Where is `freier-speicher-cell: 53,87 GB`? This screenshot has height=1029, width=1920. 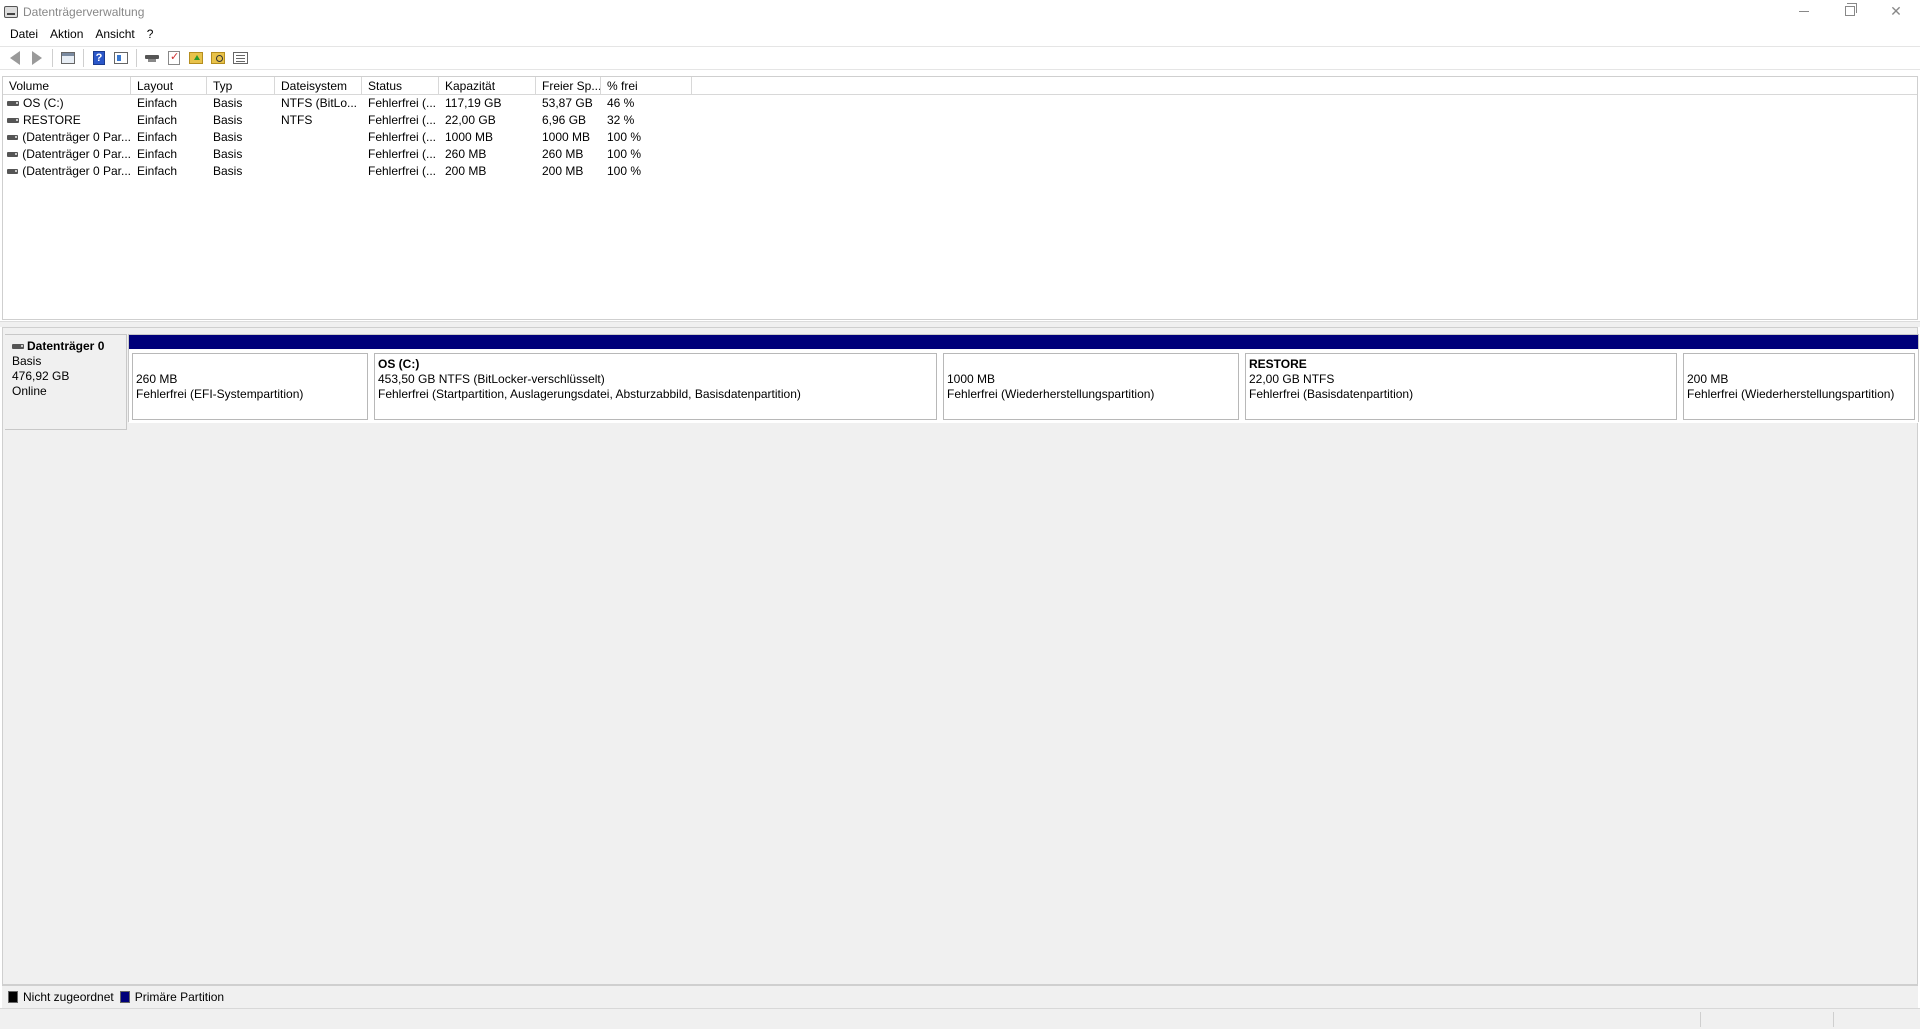 freier-speicher-cell: 53,87 GB is located at coordinates (567, 103).